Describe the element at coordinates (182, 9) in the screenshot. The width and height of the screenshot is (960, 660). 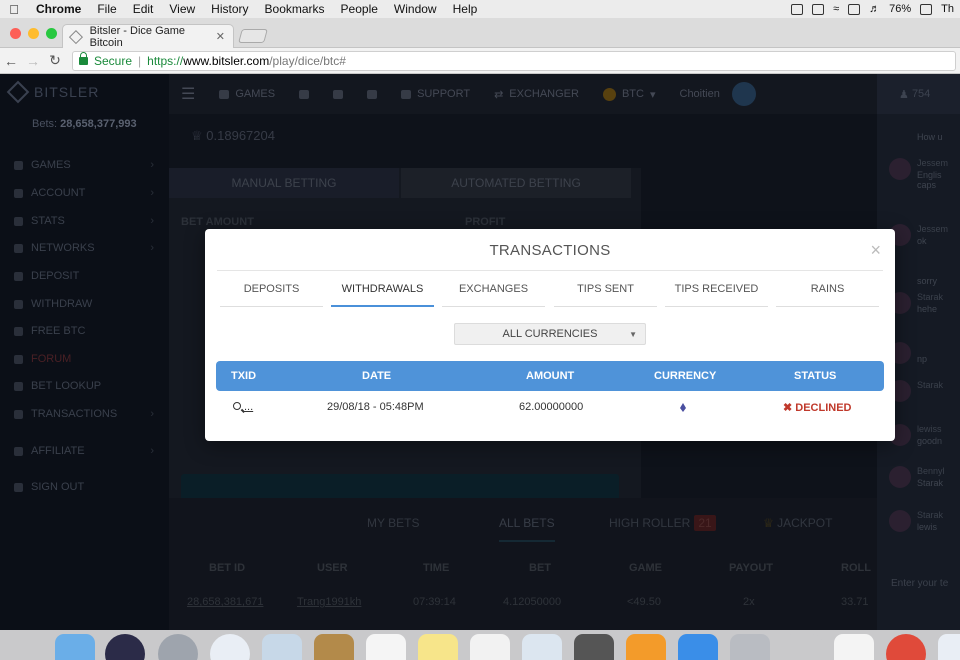
I see `menu-view: View` at that location.